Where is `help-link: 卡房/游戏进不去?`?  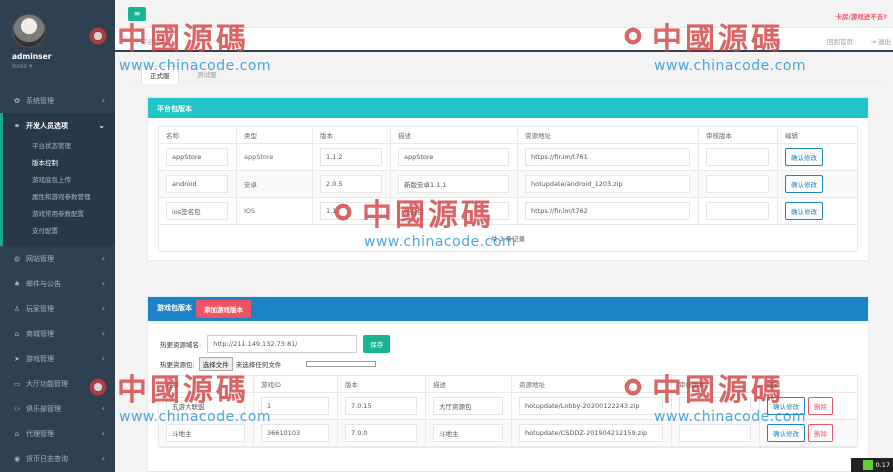
help-link: 卡房/游戏进不去? is located at coordinates (861, 16).